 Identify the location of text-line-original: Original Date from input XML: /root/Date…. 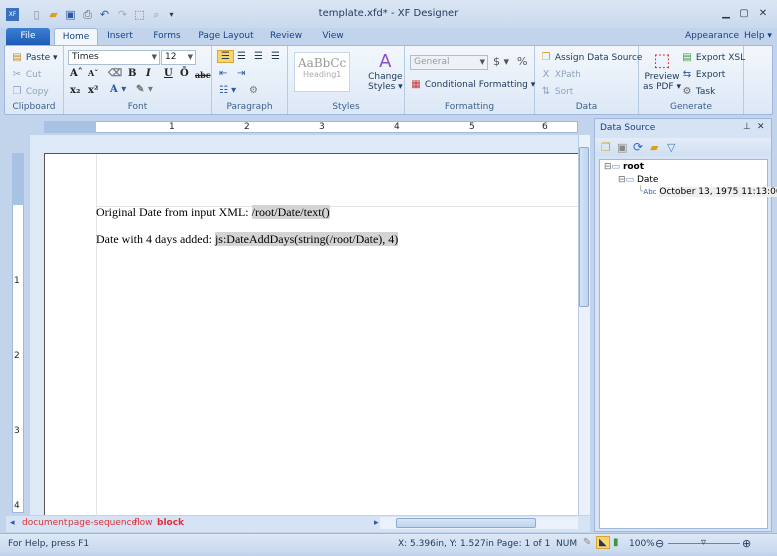
(213, 212).